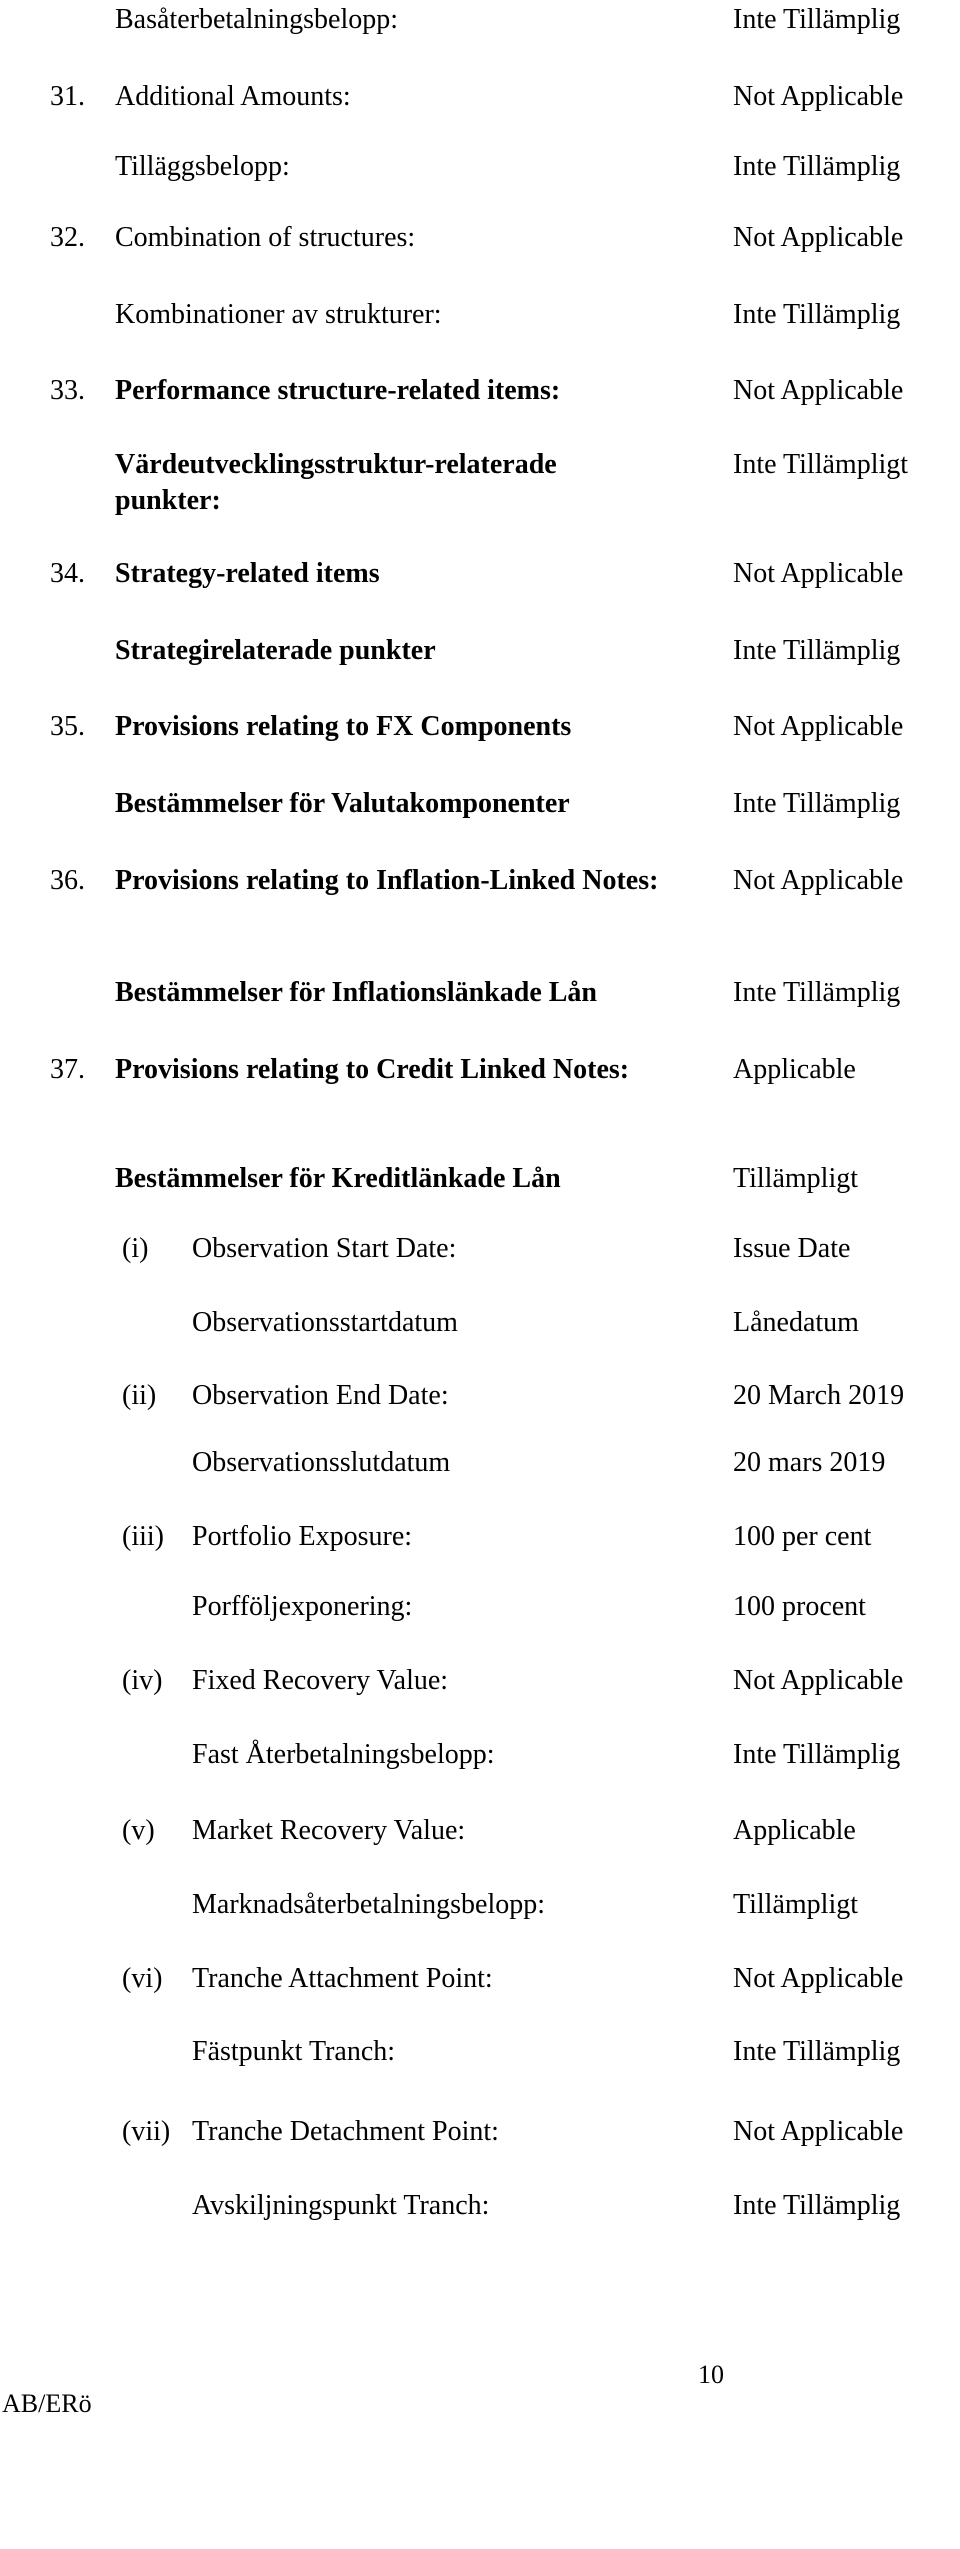 Image resolution: width=960 pixels, height=2549 pixels. I want to click on term-number: 35., so click(67, 726).